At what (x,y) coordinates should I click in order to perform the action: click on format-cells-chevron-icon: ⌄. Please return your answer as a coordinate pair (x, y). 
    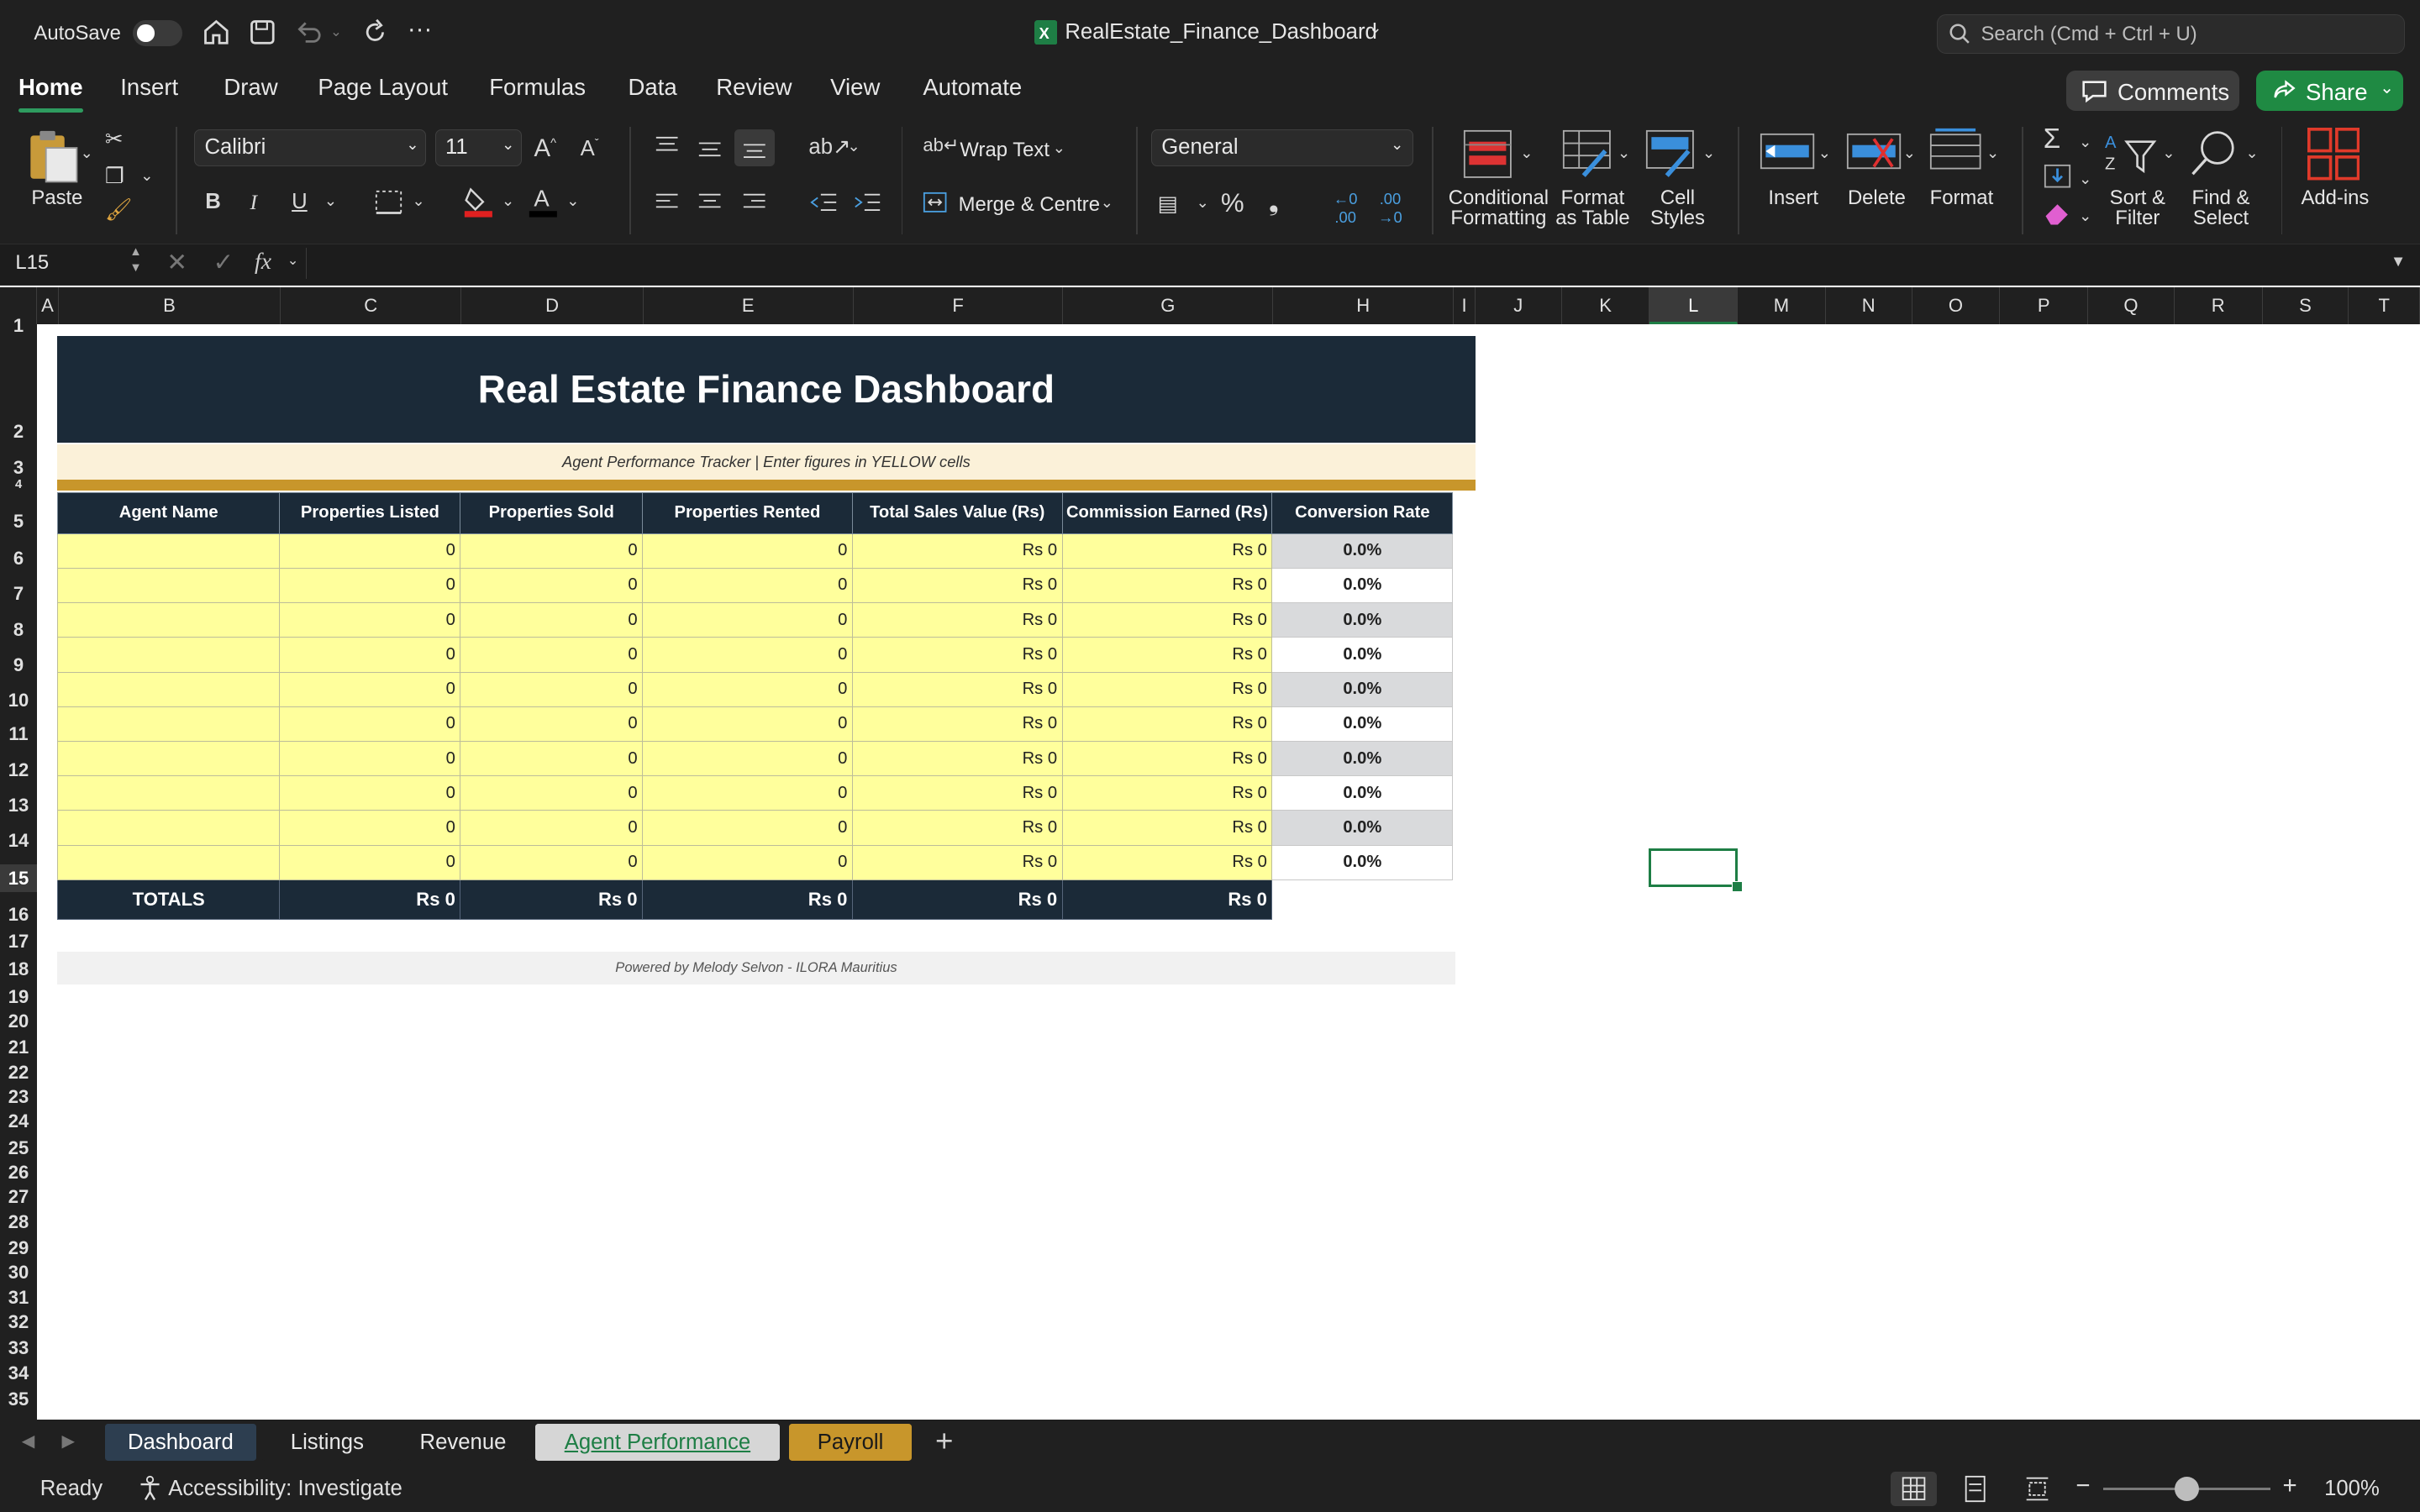
    Looking at the image, I should click on (1992, 153).